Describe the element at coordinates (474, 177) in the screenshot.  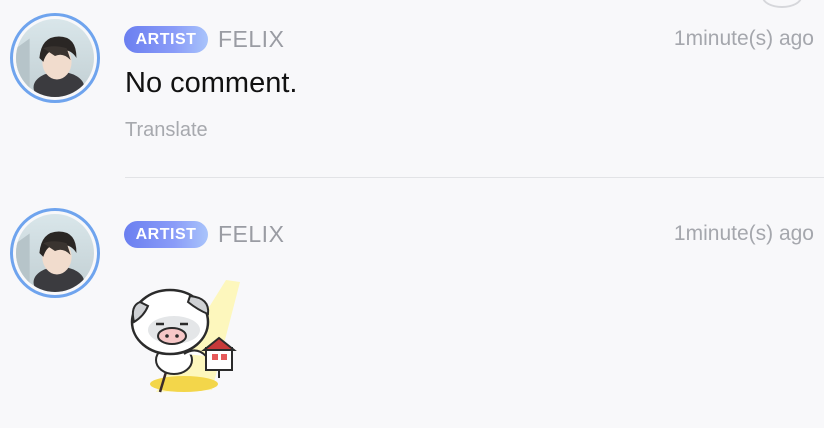
I see `divider` at that location.